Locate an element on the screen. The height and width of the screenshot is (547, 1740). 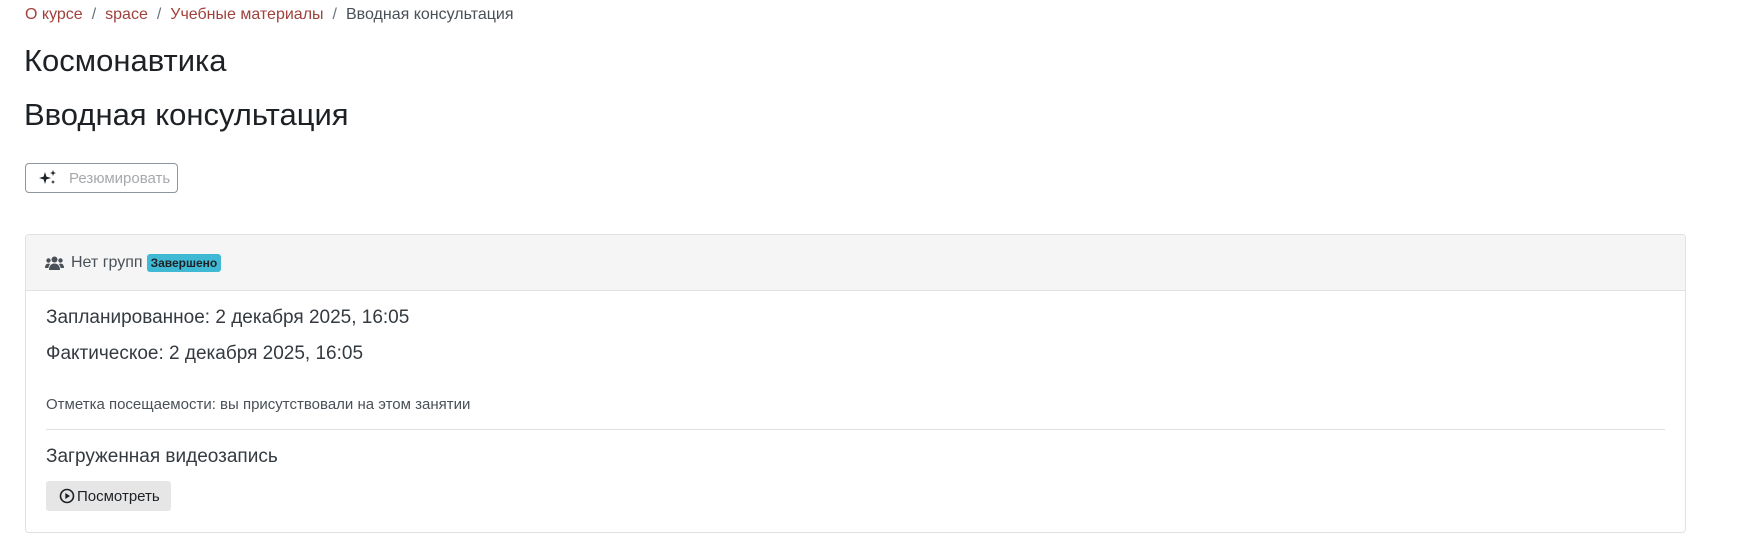
page-title: Вводная консультация is located at coordinates (186, 114).